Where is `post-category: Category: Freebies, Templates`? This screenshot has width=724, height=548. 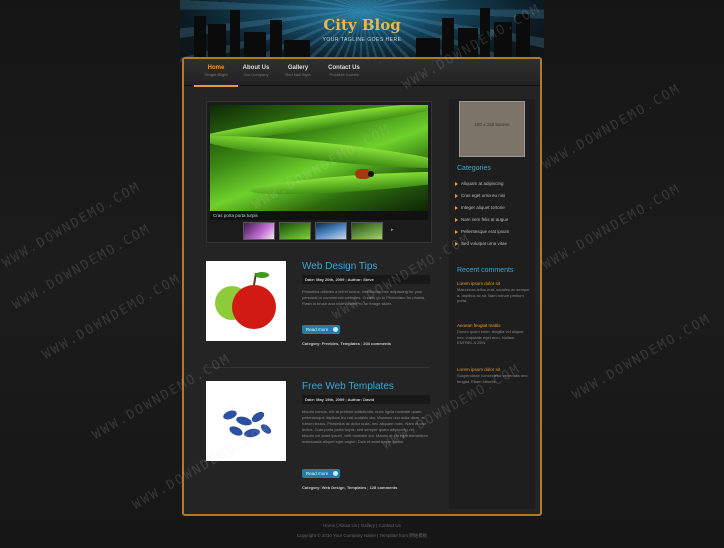 post-category: Category: Freebies, Templates is located at coordinates (331, 343).